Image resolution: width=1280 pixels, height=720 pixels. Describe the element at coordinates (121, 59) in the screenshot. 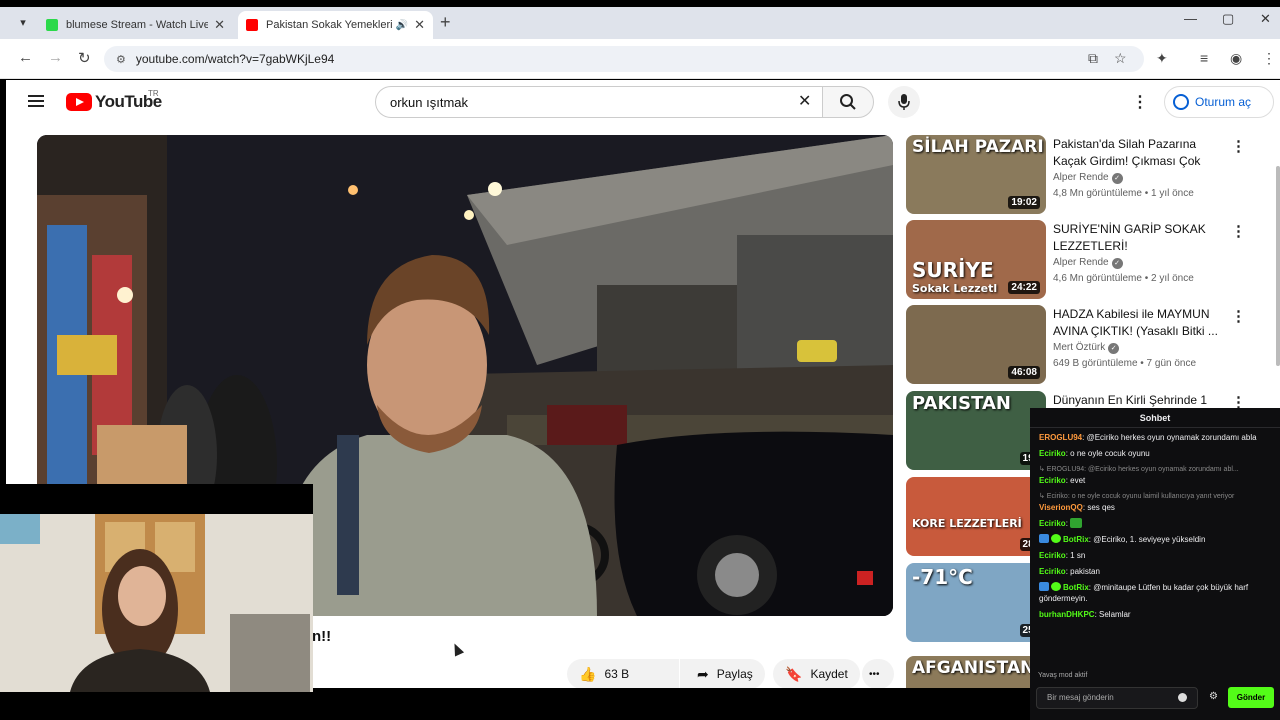

I see `site-info-icon: ⚙` at that location.